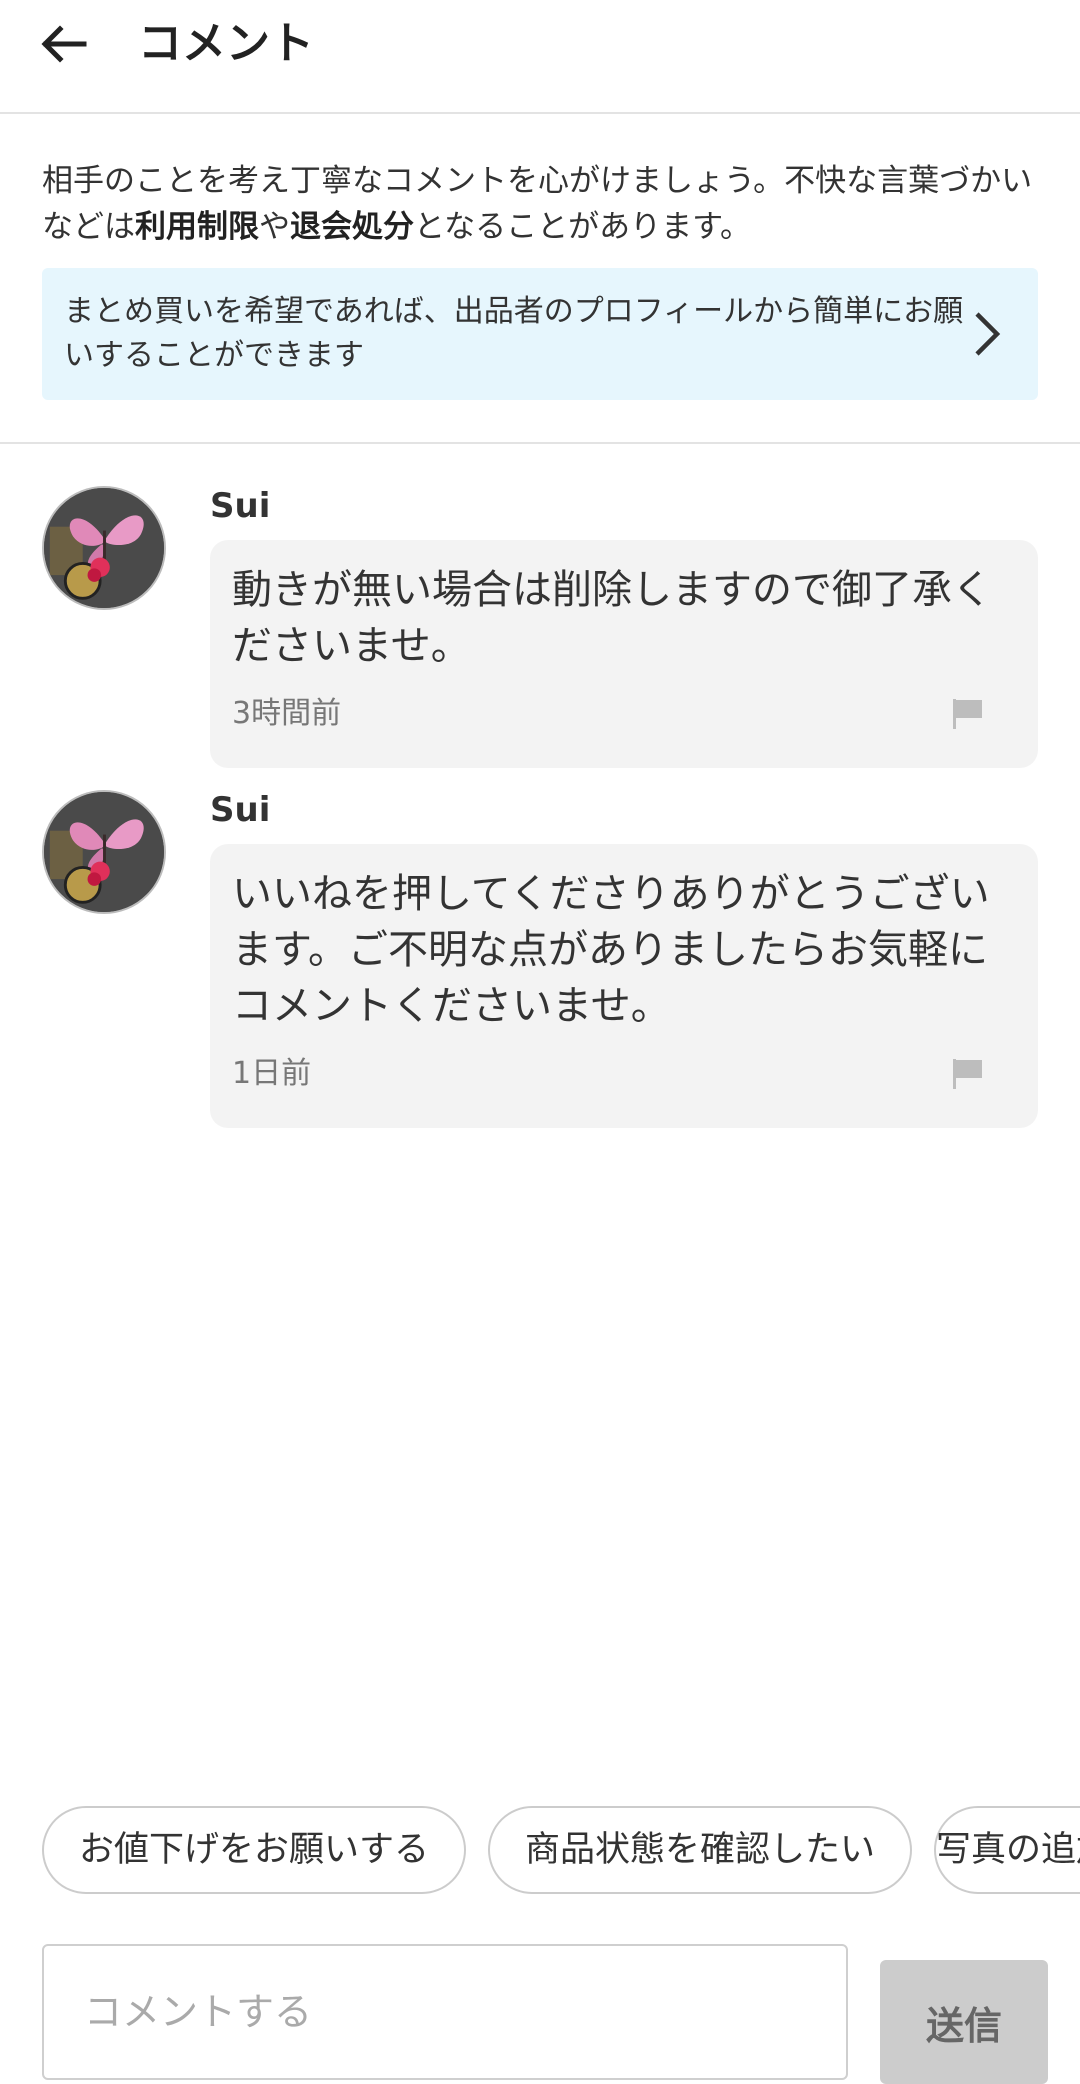 This screenshot has width=1080, height=2084. What do you see at coordinates (514, 333) in the screenshot?
I see `banner-text: まとめ買いを希望であれば、出品者のプロフィールから簡単にお願いすることができます` at bounding box center [514, 333].